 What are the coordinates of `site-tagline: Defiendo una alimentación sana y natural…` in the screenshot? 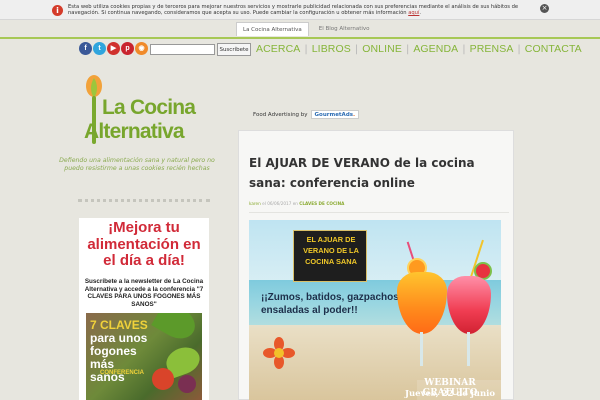 It's located at (137, 165).